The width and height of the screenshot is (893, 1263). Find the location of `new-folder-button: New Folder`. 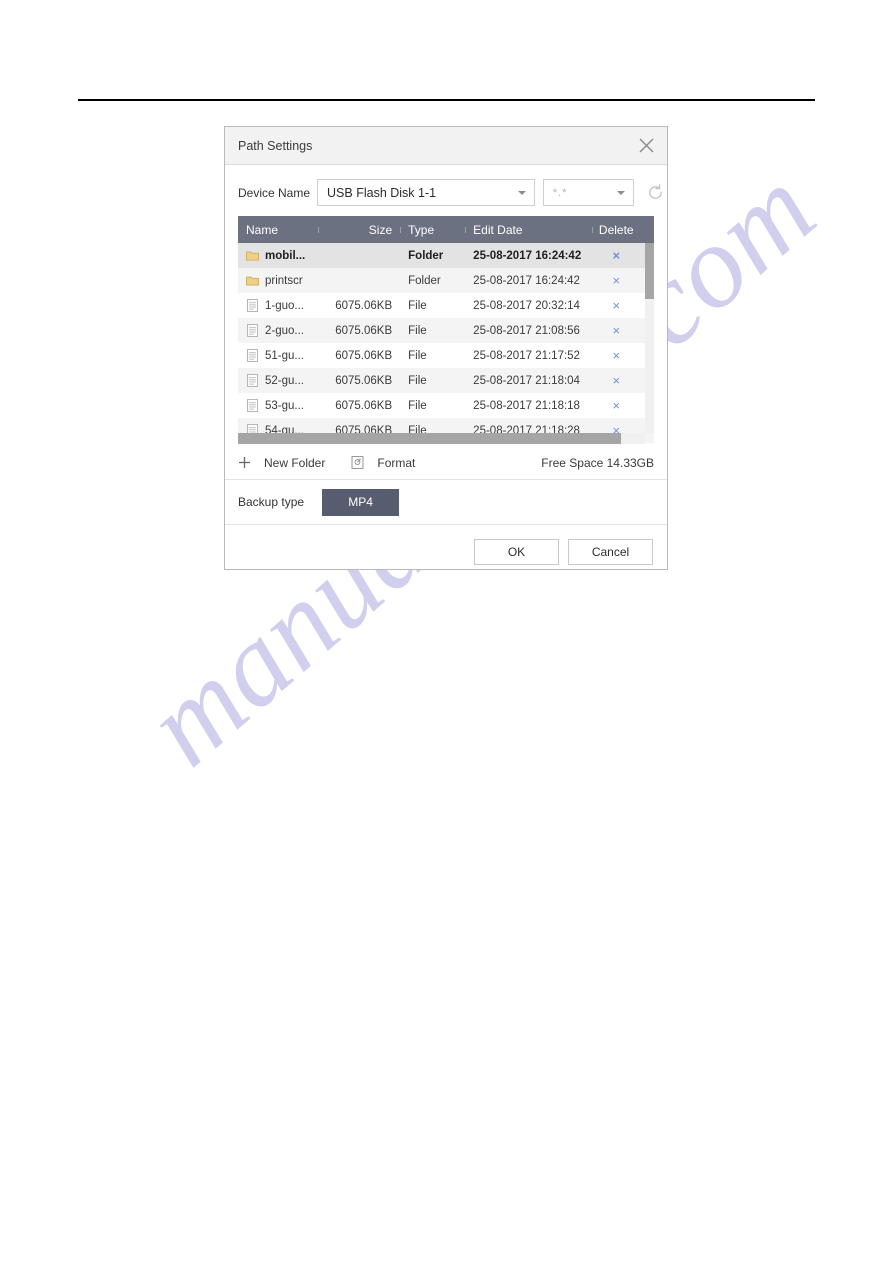

new-folder-button: New Folder is located at coordinates (281, 463).